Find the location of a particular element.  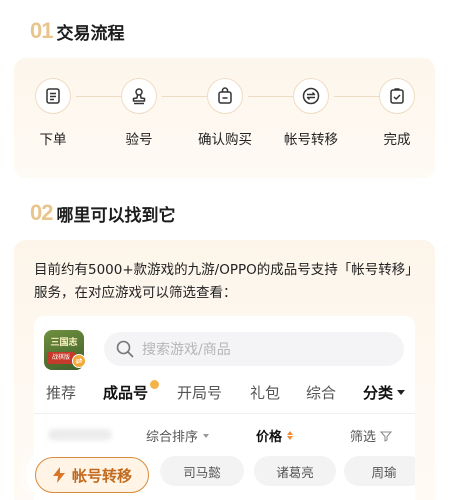

tab-recommend: 推荐 is located at coordinates (61, 392).